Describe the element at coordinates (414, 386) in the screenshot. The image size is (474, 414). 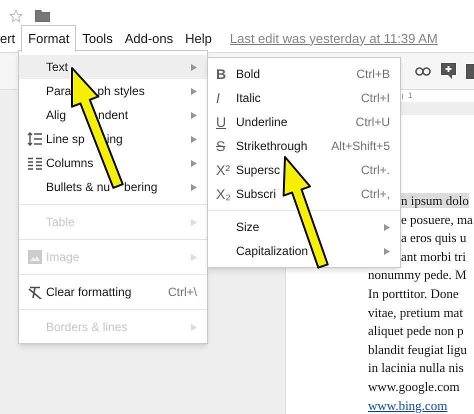
I see `document-text-line: www.google.com` at that location.